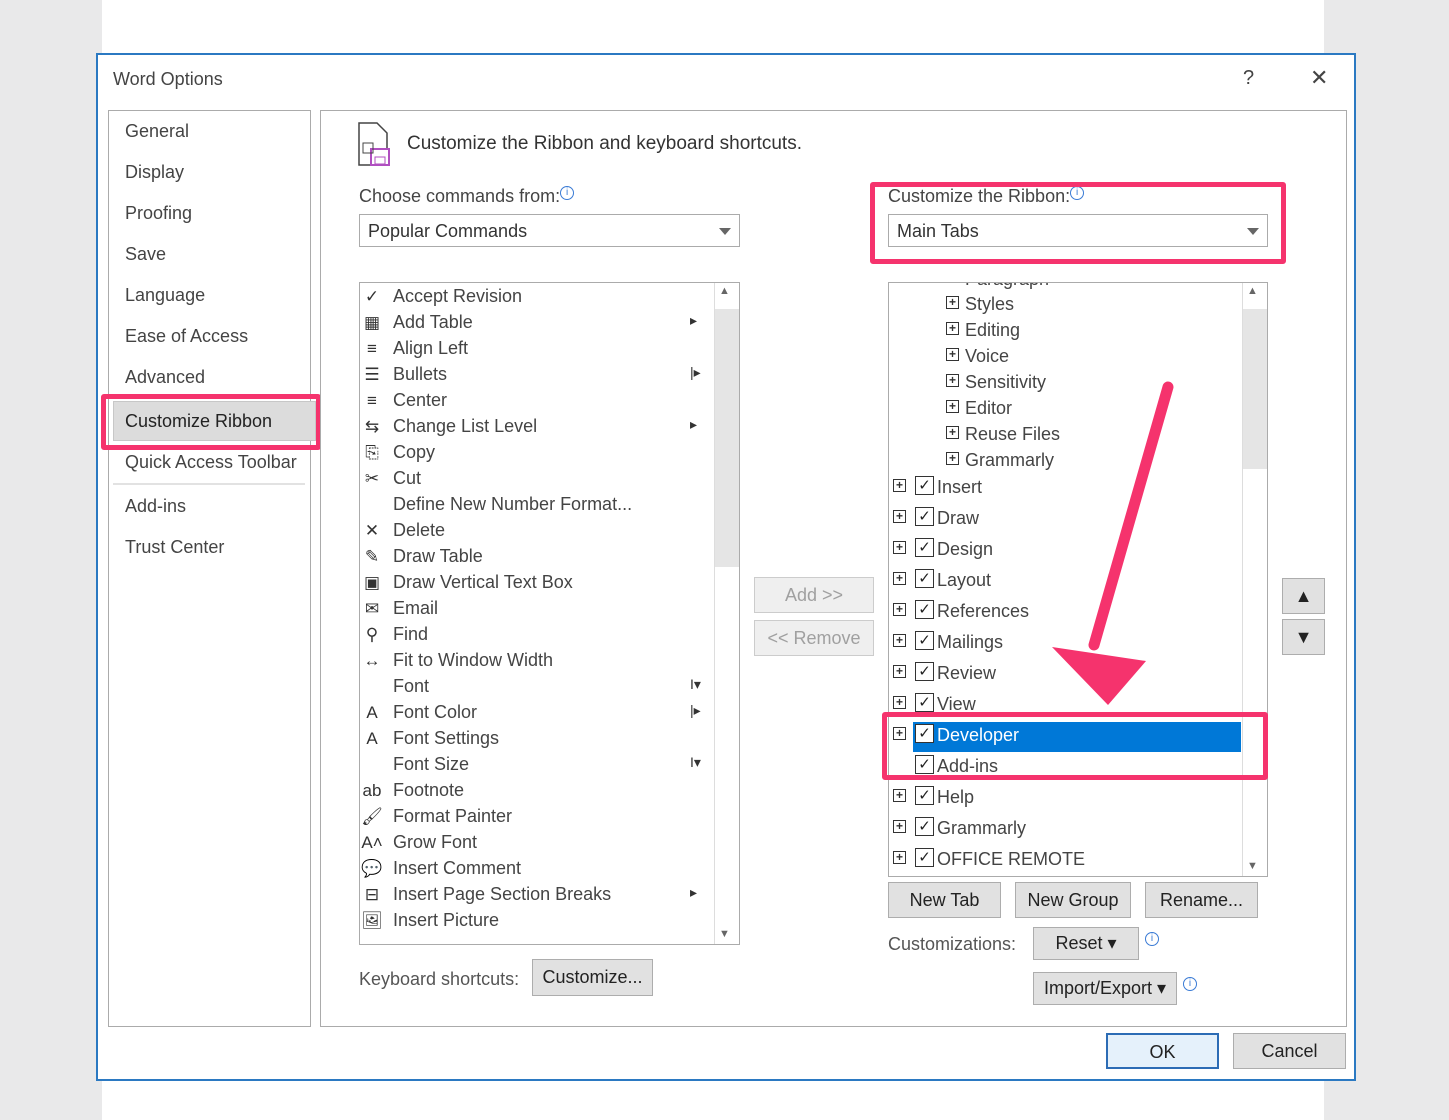 This screenshot has height=1120, width=1449. I want to click on command-item: ⊟ Insert Page Section Breaks ▸, so click(535, 896).